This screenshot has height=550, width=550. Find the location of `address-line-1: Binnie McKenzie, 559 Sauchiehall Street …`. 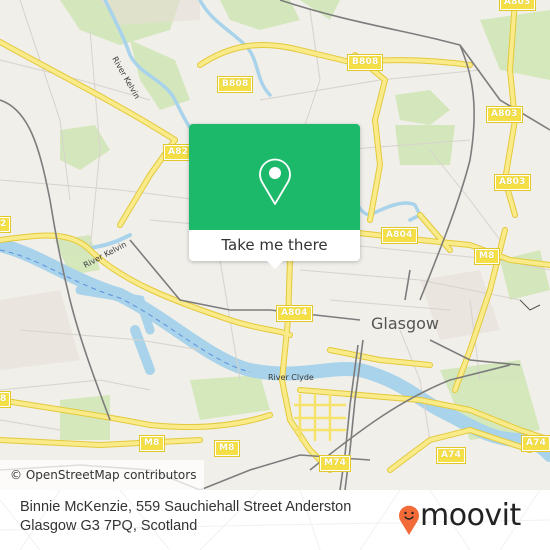

address-line-1: Binnie McKenzie, 559 Sauchiehall Street … is located at coordinates (186, 507).